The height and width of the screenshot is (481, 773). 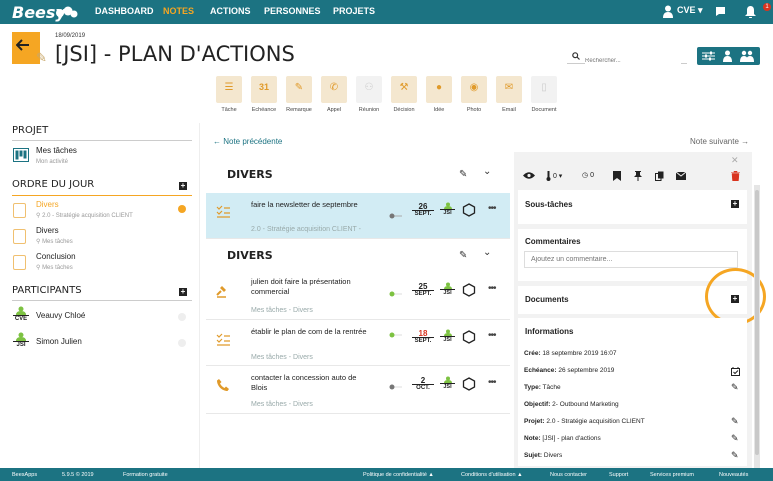 What do you see at coordinates (247, 141) in the screenshot?
I see `prev-note-link: ← Note précédente` at bounding box center [247, 141].